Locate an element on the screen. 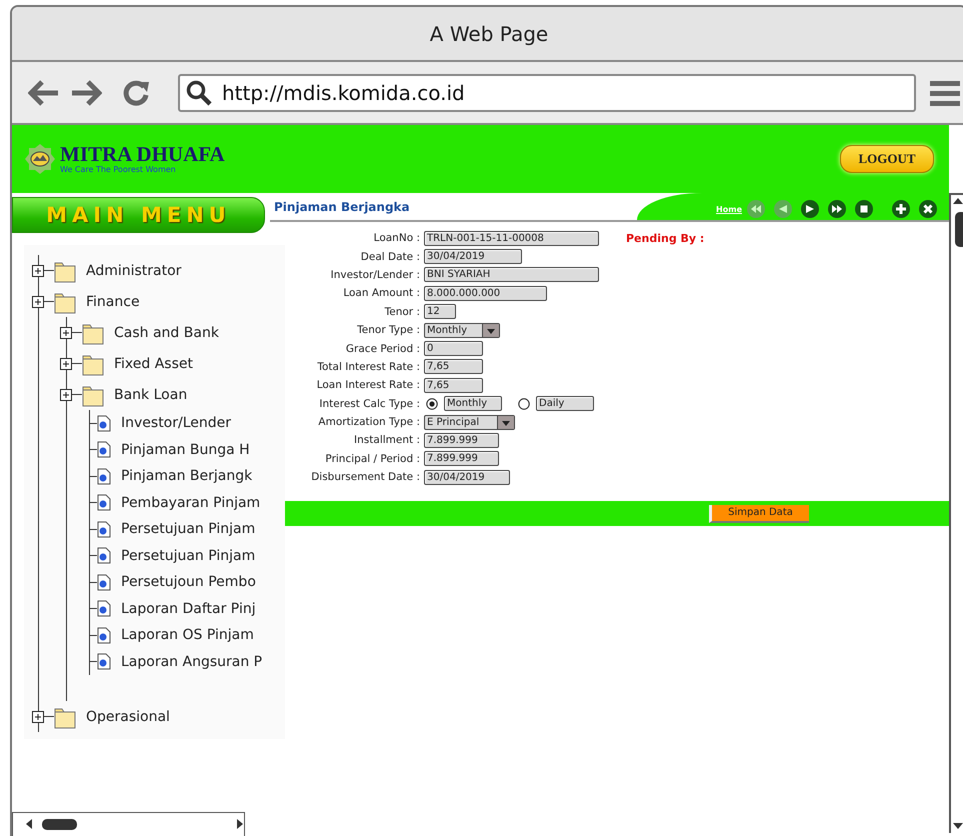 Image resolution: width=963 pixels, height=836 pixels. input-field: TRLN-001-15-11-00008 is located at coordinates (511, 238).